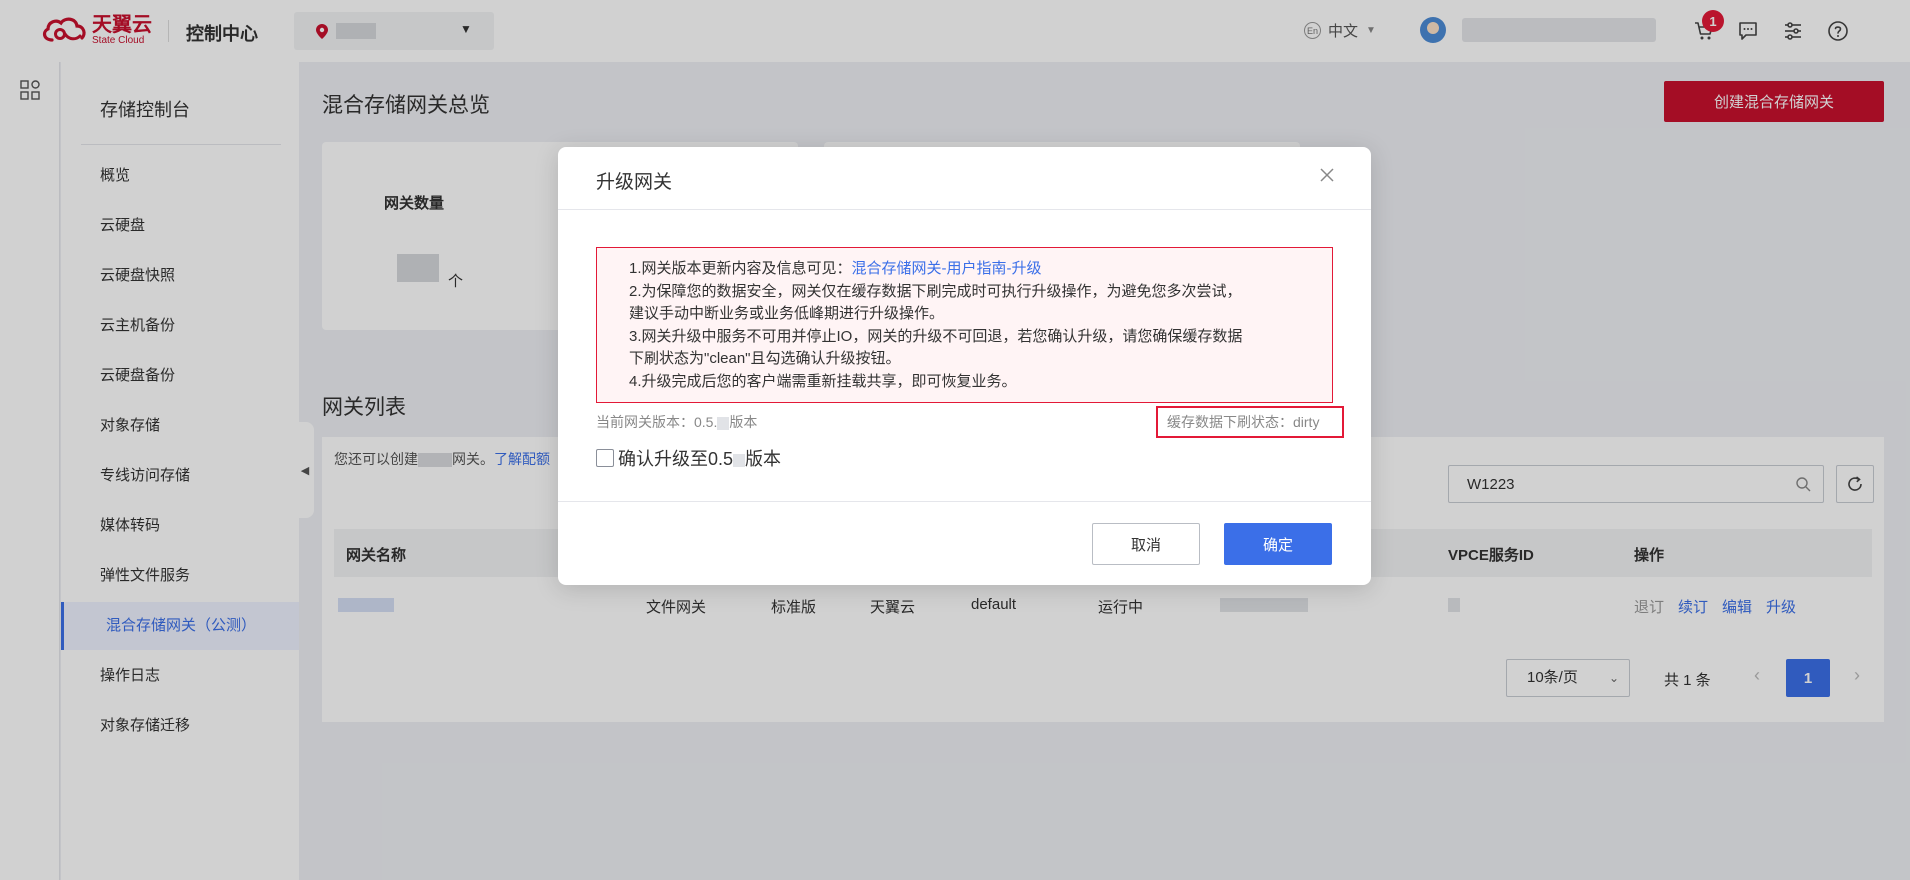  What do you see at coordinates (964, 501) in the screenshot?
I see `dialog-footer-divider` at bounding box center [964, 501].